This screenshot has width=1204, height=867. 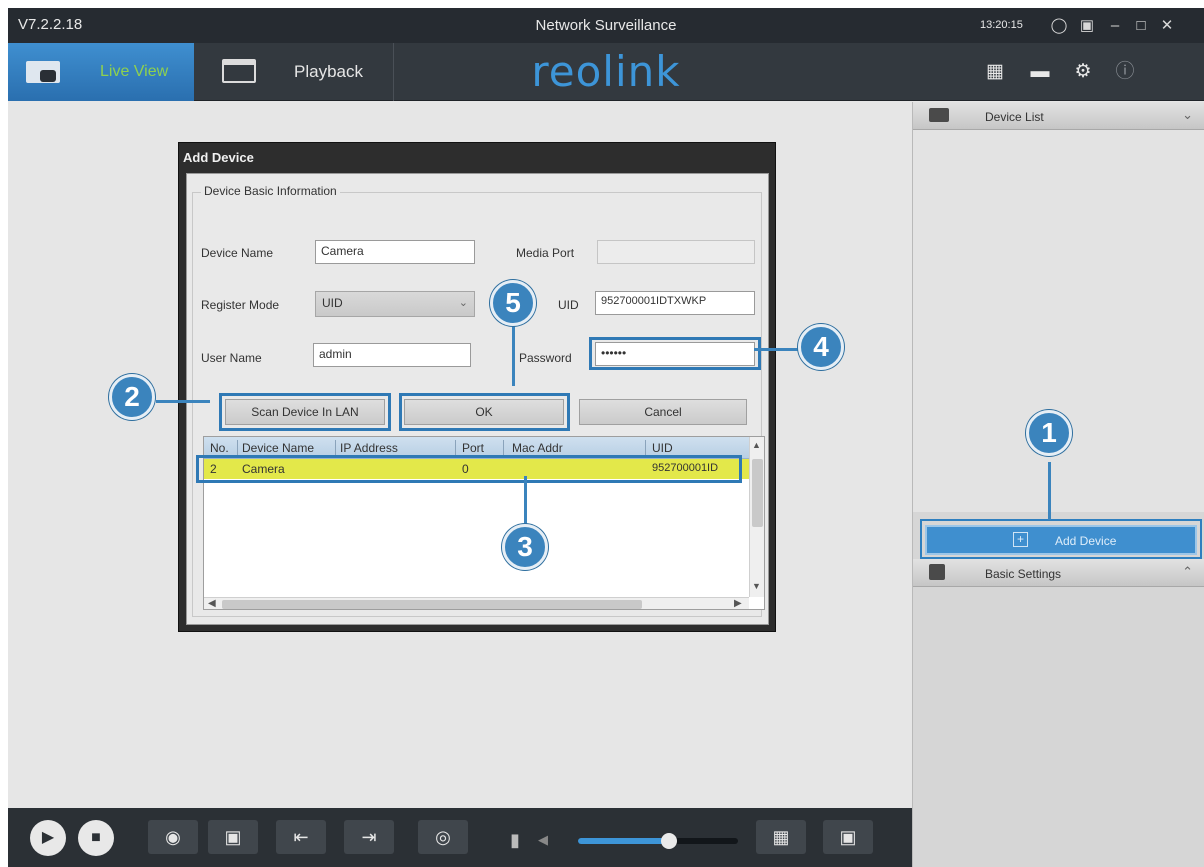 I want to click on ok-button-highlight, so click(x=484, y=412).